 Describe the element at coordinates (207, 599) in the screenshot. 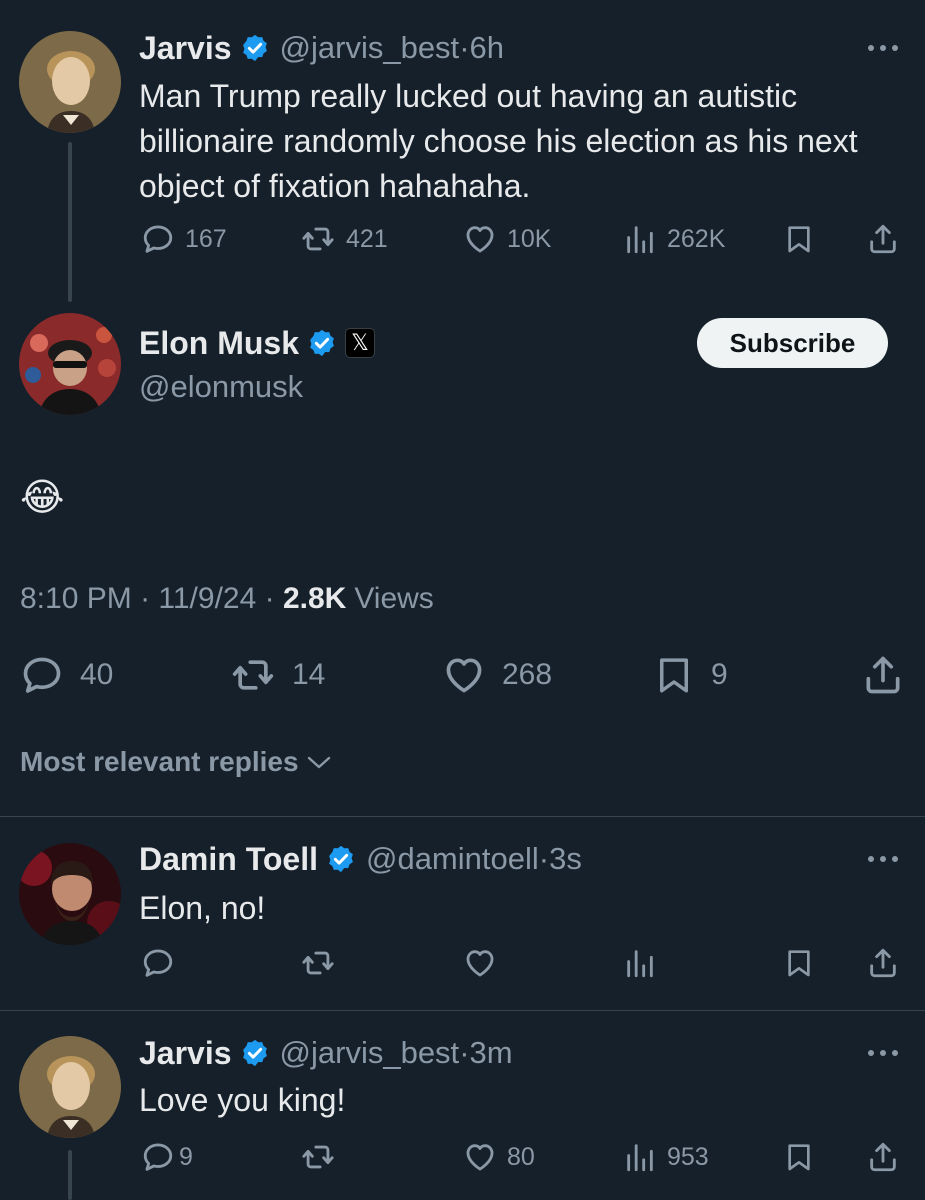

I see `tweet-date: 11/9/24` at that location.